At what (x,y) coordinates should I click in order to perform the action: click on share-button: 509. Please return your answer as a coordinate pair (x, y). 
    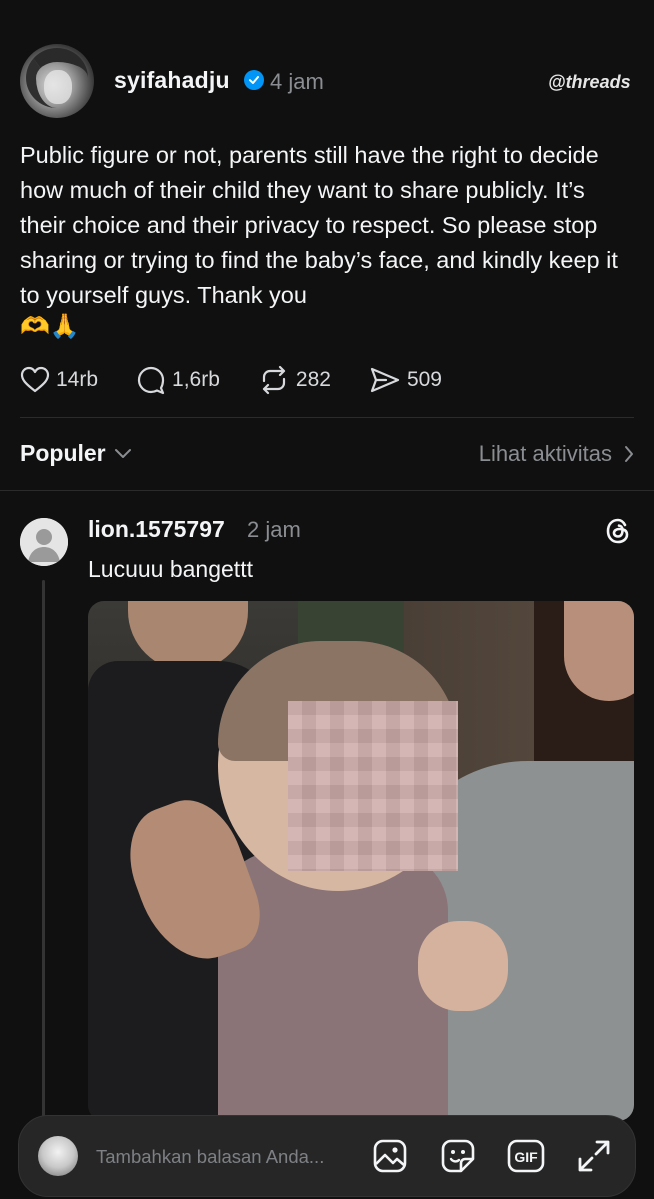
    Looking at the image, I should click on (405, 380).